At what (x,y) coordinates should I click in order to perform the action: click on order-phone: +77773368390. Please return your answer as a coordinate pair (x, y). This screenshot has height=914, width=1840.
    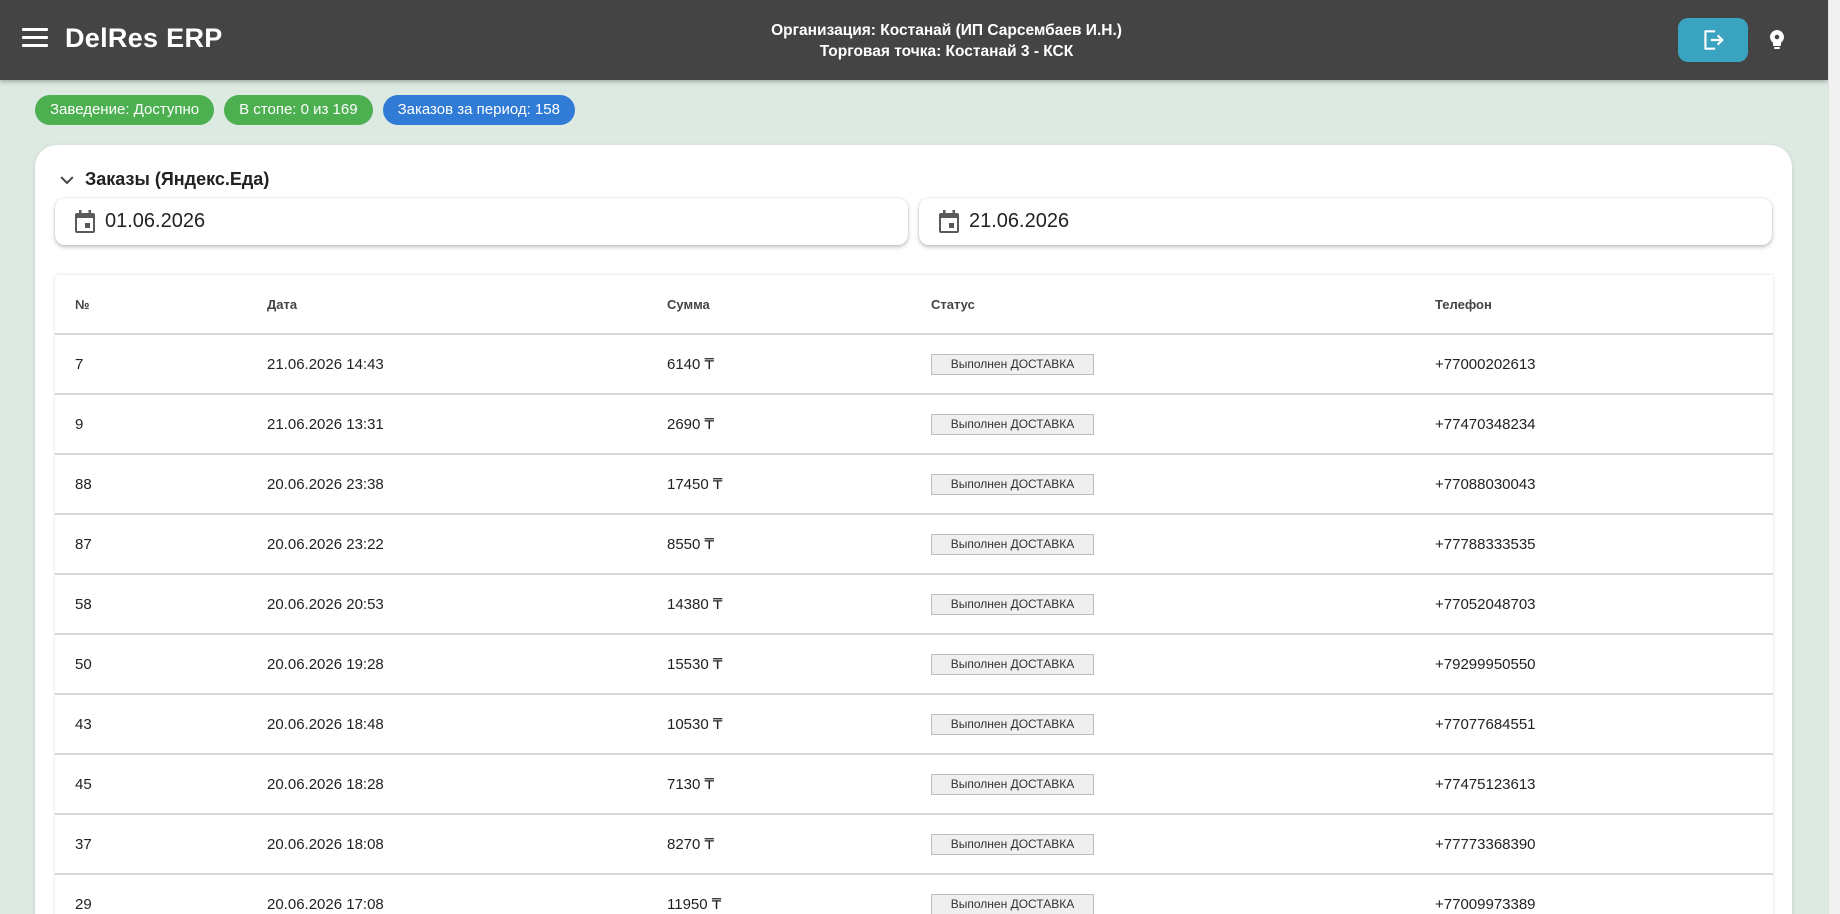
    Looking at the image, I should click on (1485, 844).